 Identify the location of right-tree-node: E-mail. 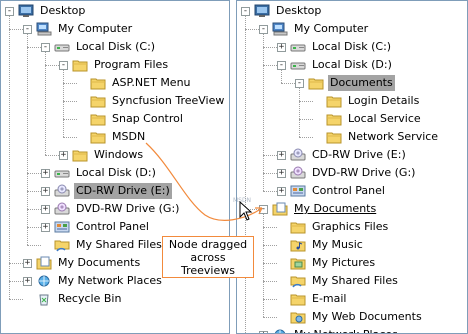
(313, 299).